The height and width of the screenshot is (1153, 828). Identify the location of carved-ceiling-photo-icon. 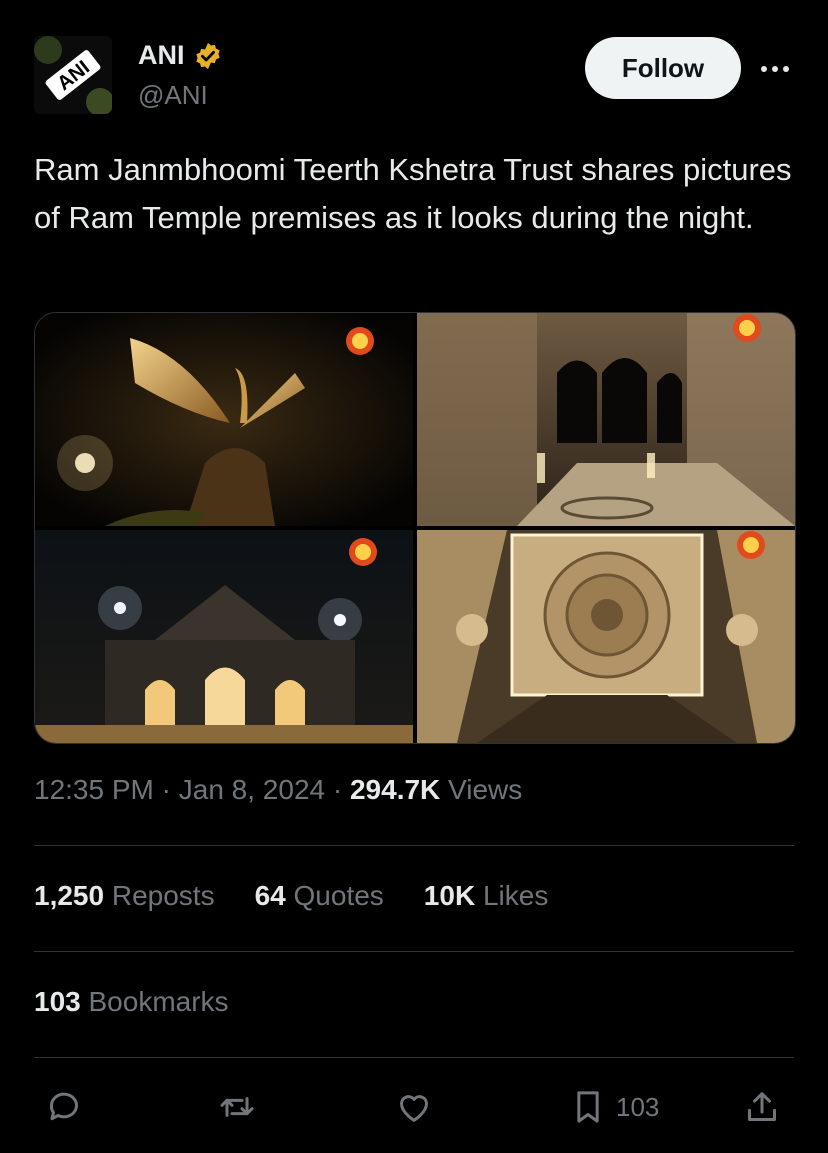
(606, 636).